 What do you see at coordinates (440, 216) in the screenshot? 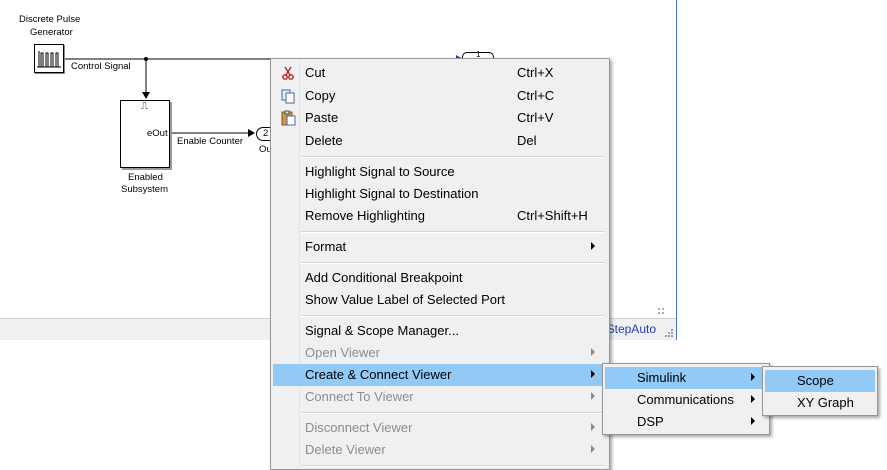
I see `menu-item-remove-highlighting: Remove Highlighting Ctrl+Shift+H` at bounding box center [440, 216].